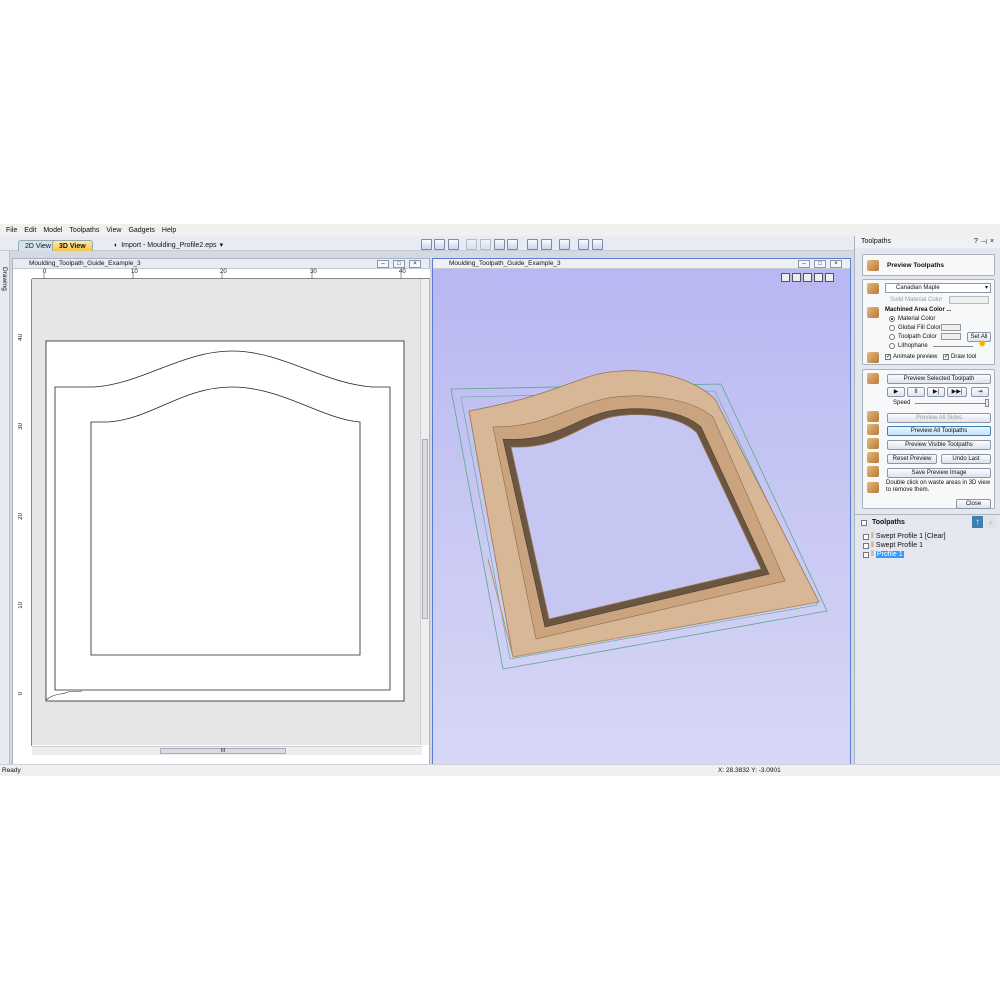 The image size is (1000, 1000). Describe the element at coordinates (873, 357) in the screenshot. I see `animate-icon` at that location.